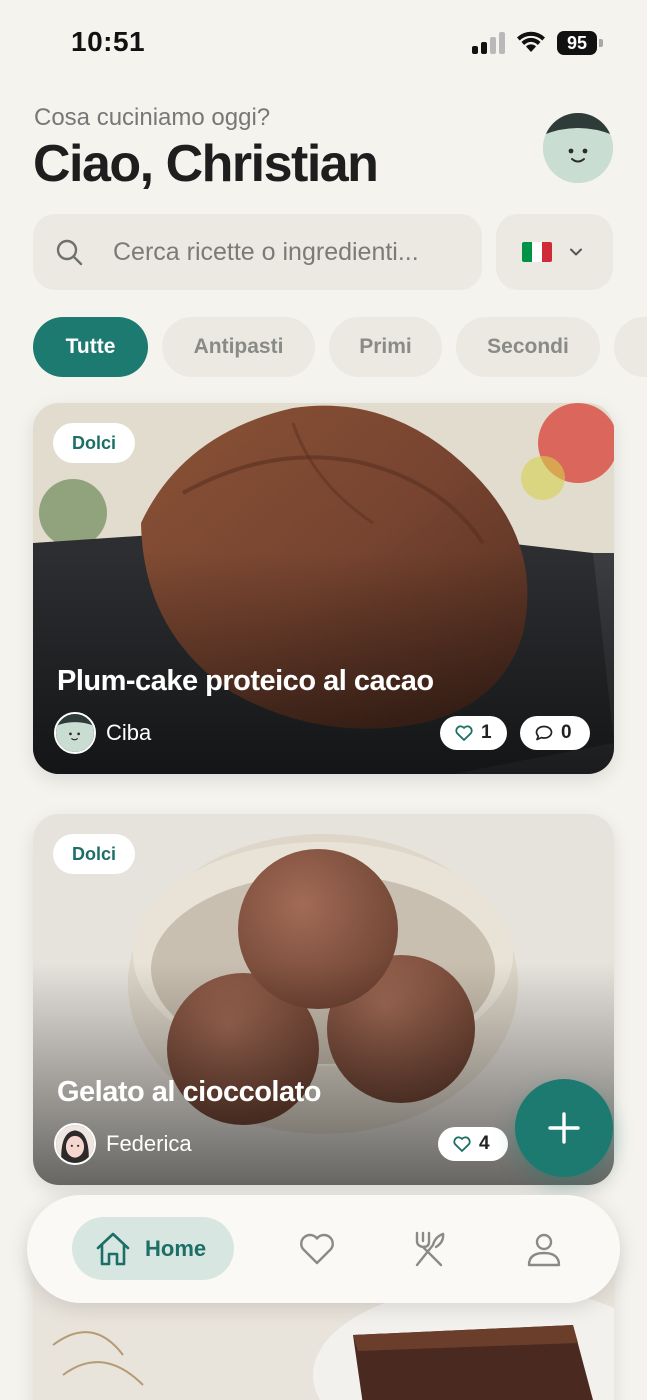  What do you see at coordinates (489, 43) in the screenshot?
I see `cellular-signal-icon` at bounding box center [489, 43].